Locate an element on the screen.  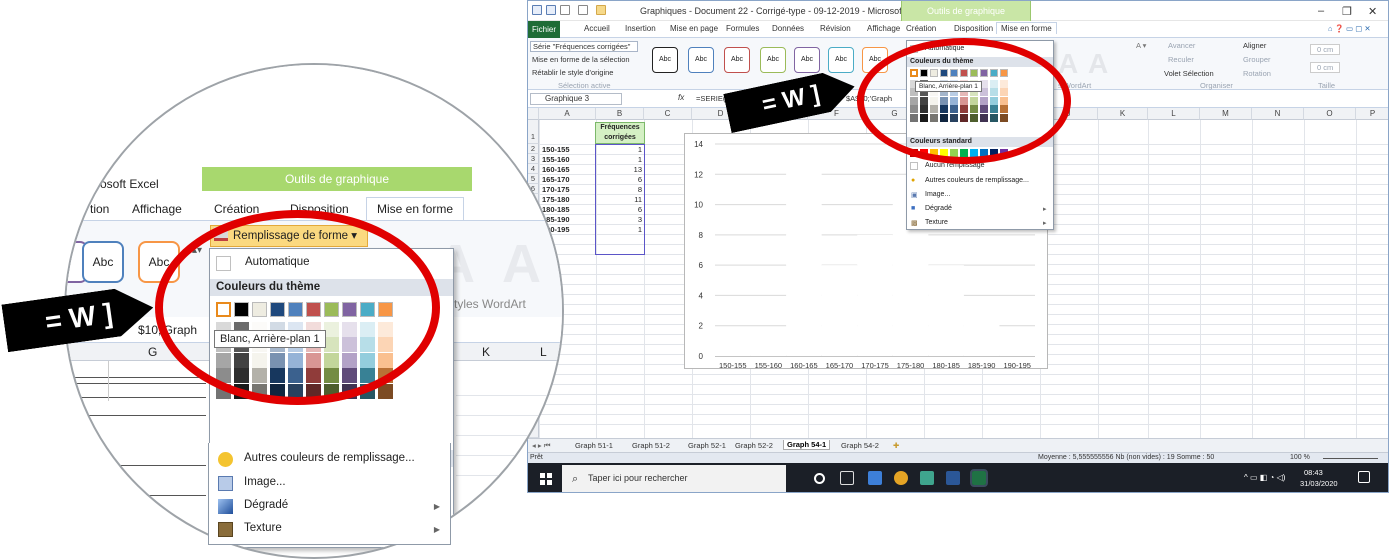
shape-style-2: Abc is located at coordinates (701, 60).